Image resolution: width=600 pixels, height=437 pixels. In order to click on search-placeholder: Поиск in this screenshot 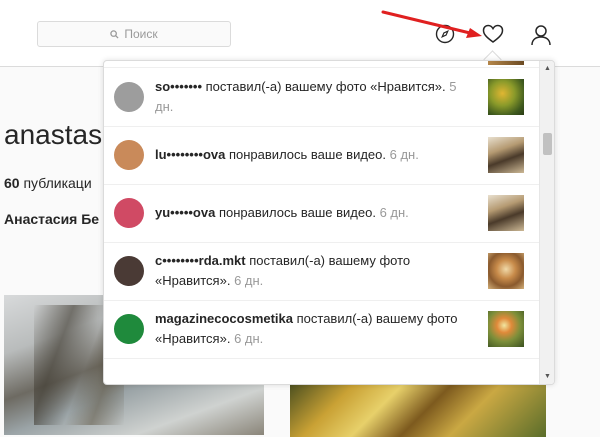, I will do `click(141, 34)`.